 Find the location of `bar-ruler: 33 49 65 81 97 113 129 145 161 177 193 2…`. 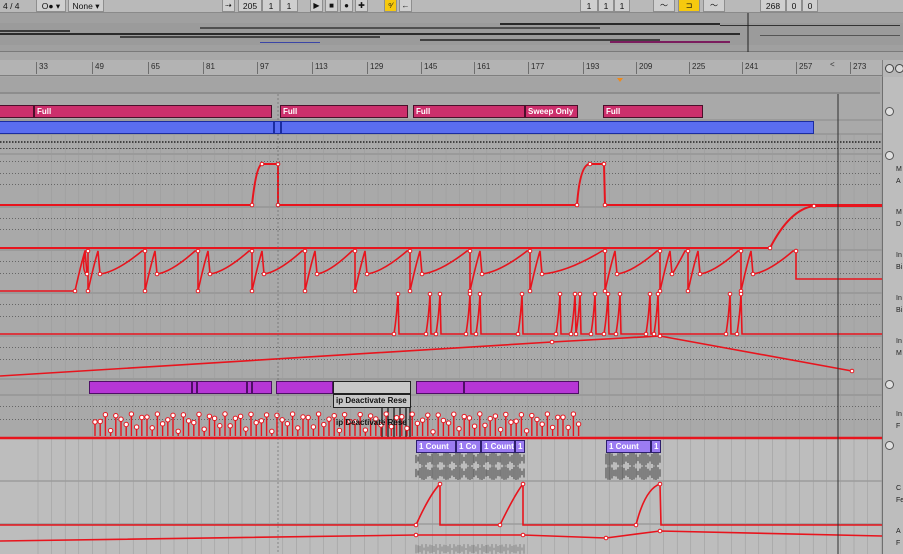

bar-ruler: 33 49 65 81 97 113 129 145 161 177 193 2… is located at coordinates (451, 68).